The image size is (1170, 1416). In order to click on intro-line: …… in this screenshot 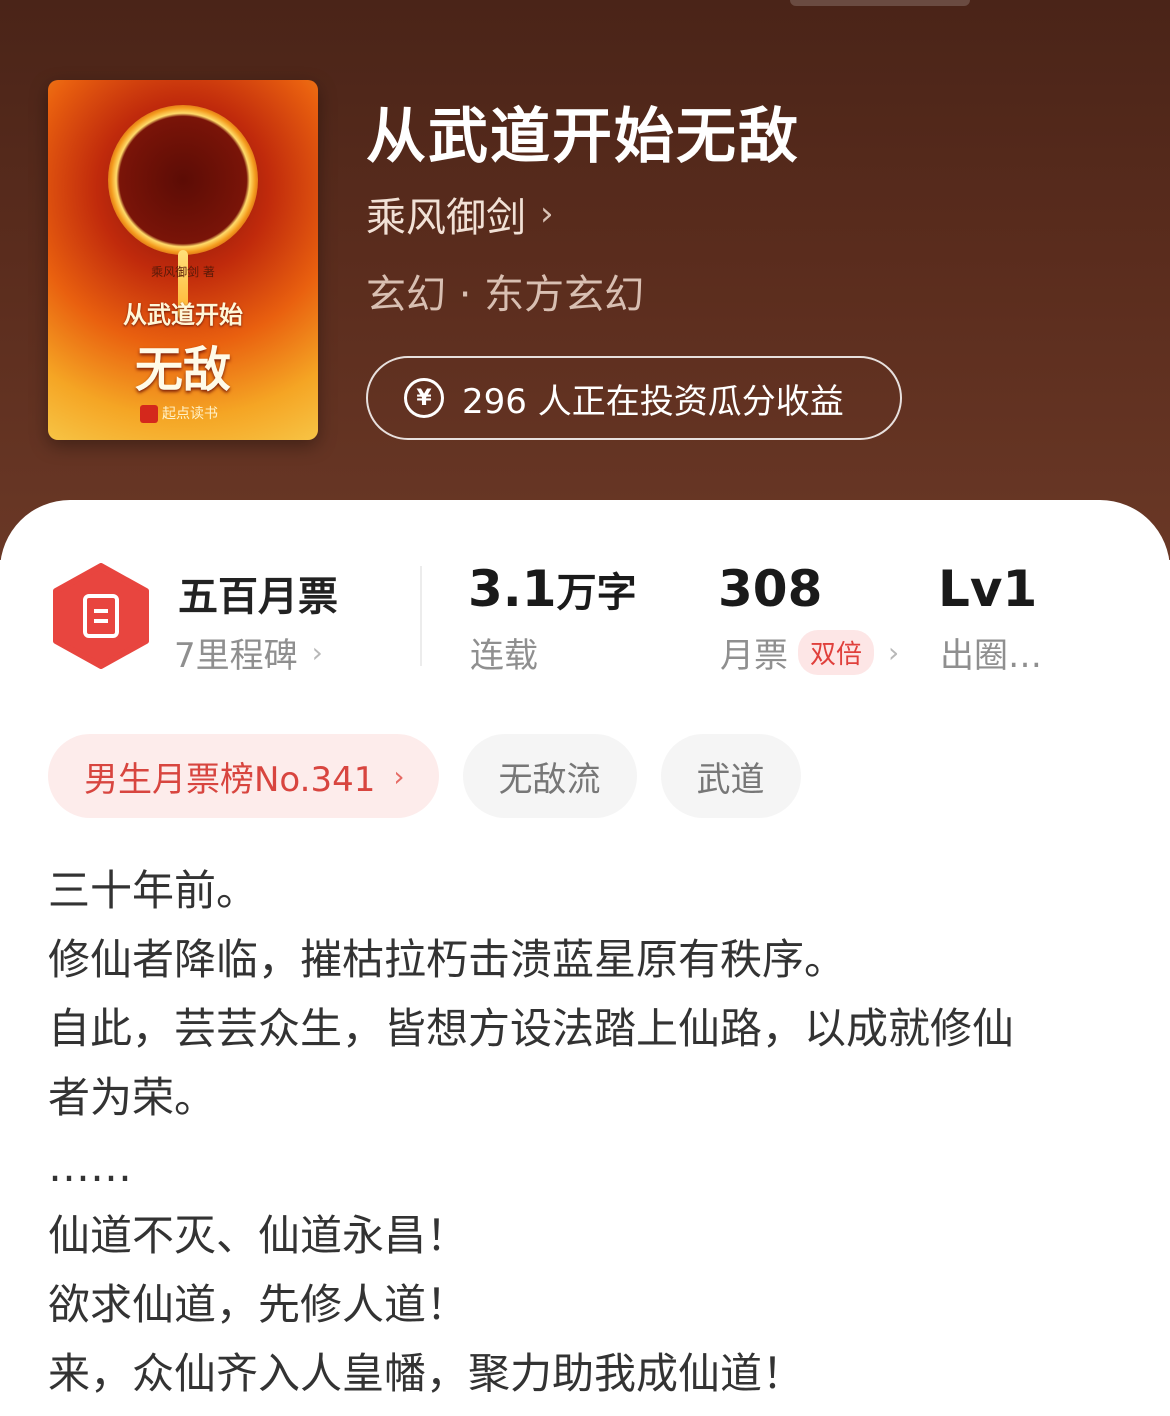, I will do `click(90, 1166)`.